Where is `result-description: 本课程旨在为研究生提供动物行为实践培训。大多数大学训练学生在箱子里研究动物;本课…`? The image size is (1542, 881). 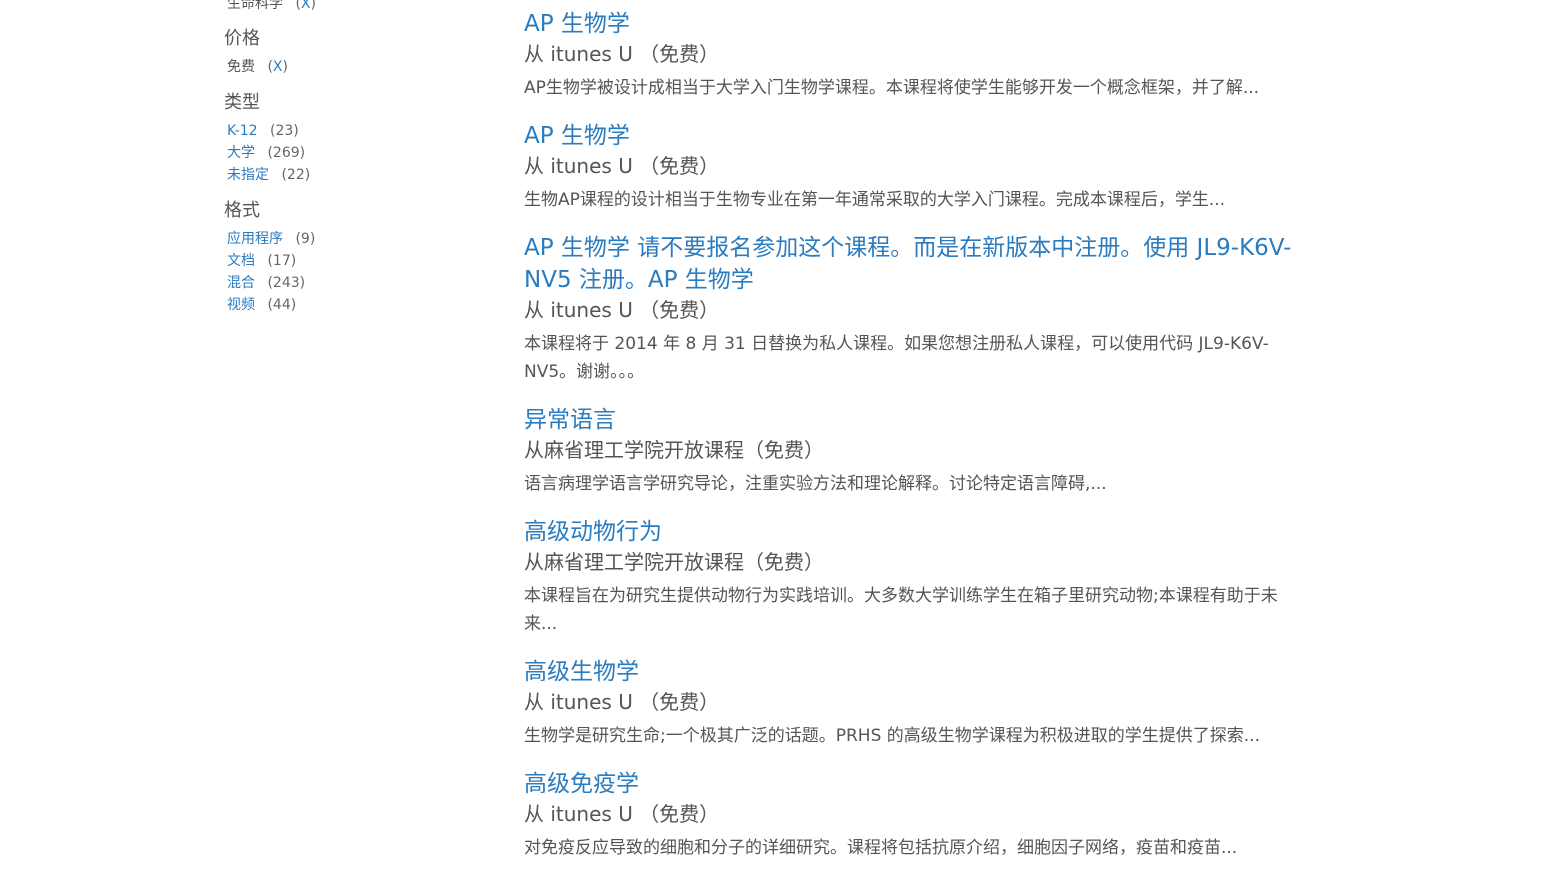 result-description: 本课程旨在为研究生提供动物行为实践培训。大多数大学训练学生在箱子里研究动物;本课… is located at coordinates (901, 610).